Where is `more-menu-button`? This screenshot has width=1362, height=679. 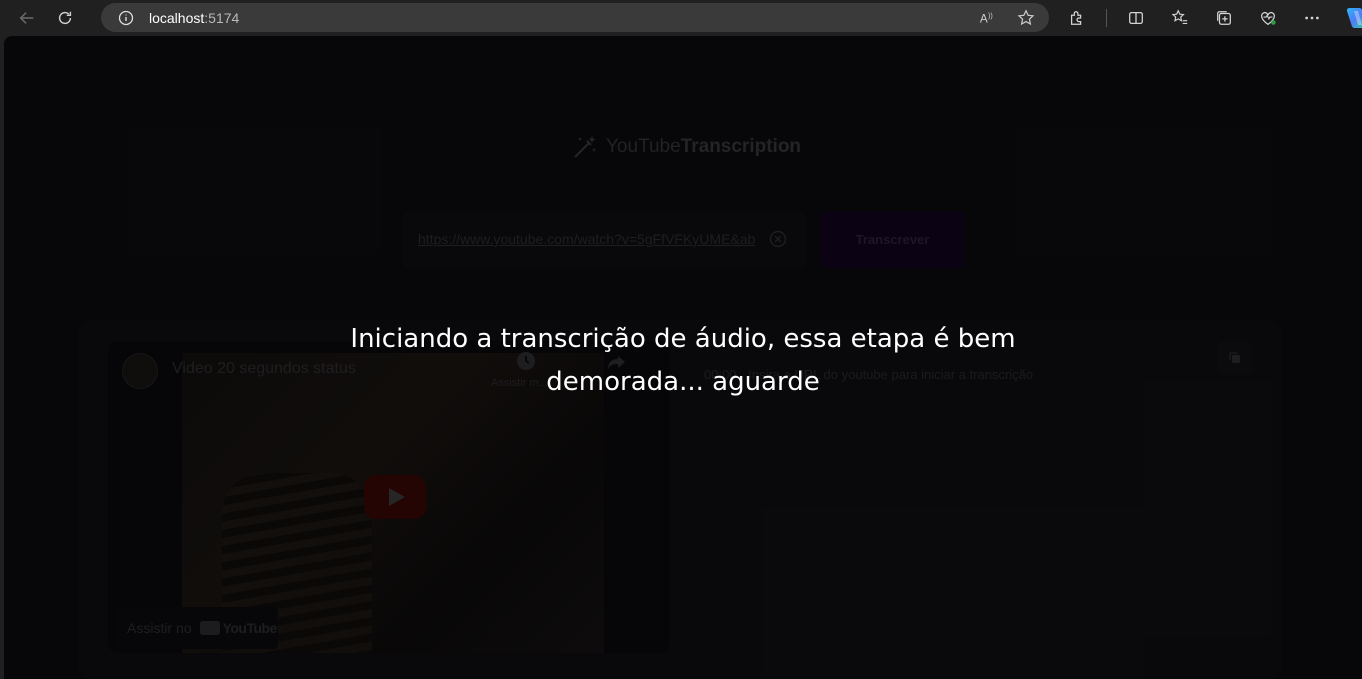
more-menu-button is located at coordinates (1312, 17).